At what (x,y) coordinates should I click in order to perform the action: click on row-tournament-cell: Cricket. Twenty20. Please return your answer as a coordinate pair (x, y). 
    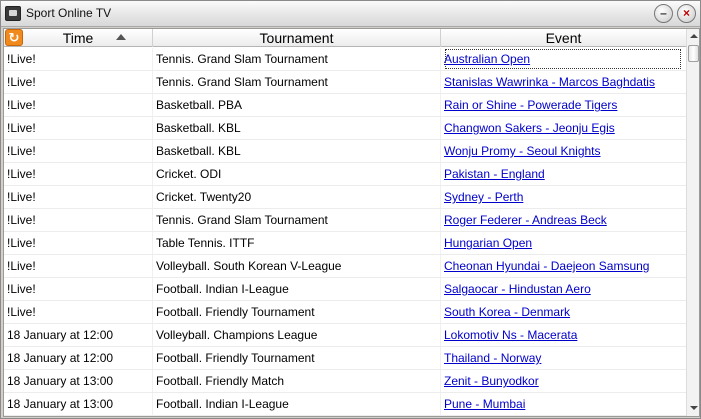
    Looking at the image, I should click on (298, 197).